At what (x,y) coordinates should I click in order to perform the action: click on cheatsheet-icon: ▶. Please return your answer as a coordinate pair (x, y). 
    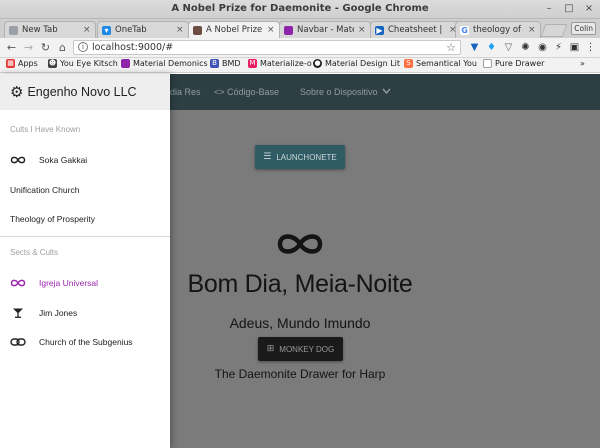
    Looking at the image, I should click on (379, 30).